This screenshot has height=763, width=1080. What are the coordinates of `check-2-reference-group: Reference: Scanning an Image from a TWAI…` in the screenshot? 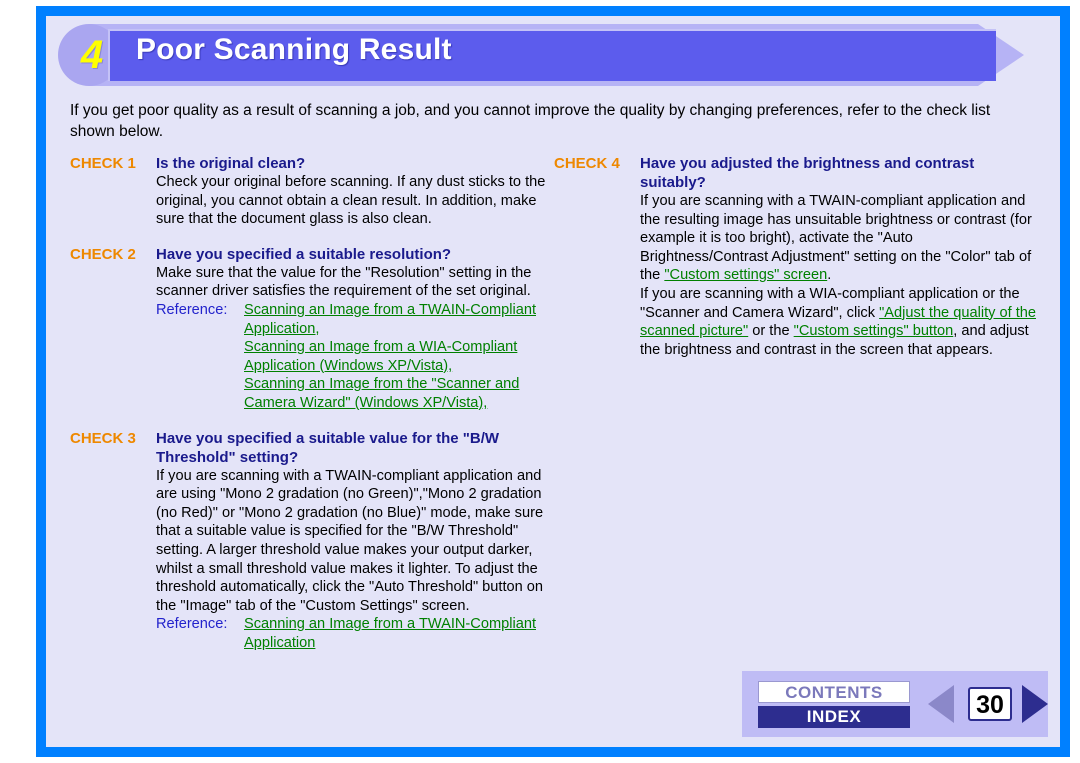 It's located at (352, 357).